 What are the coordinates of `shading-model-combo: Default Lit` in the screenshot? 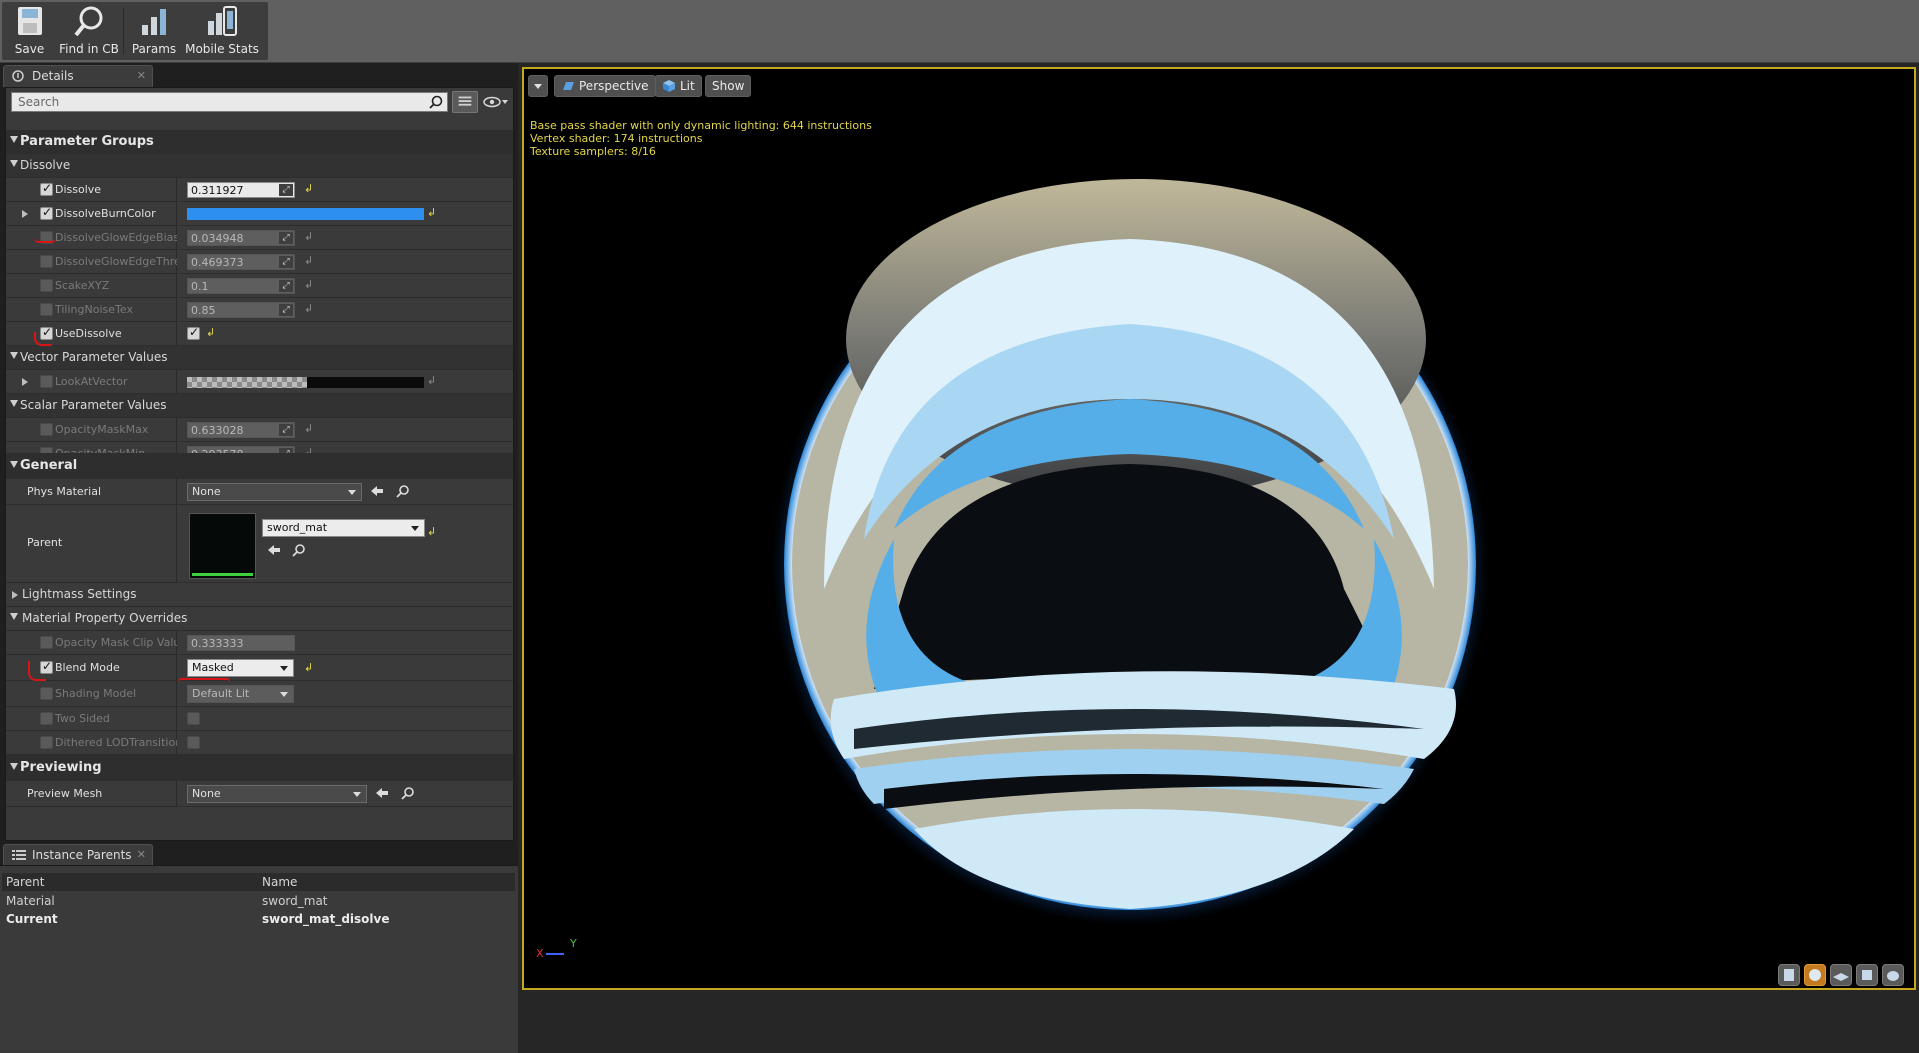 It's located at (240, 694).